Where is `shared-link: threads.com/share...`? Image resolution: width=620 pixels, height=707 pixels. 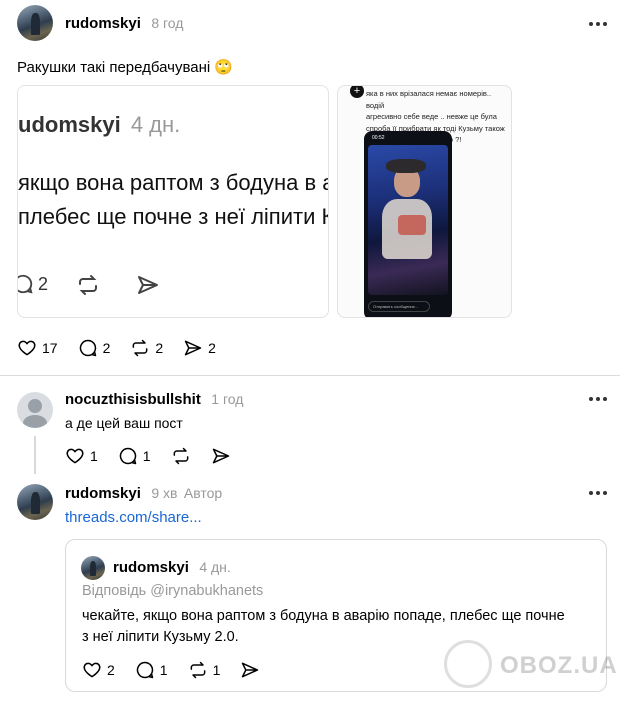
shared-link: threads.com/share... is located at coordinates (133, 517).